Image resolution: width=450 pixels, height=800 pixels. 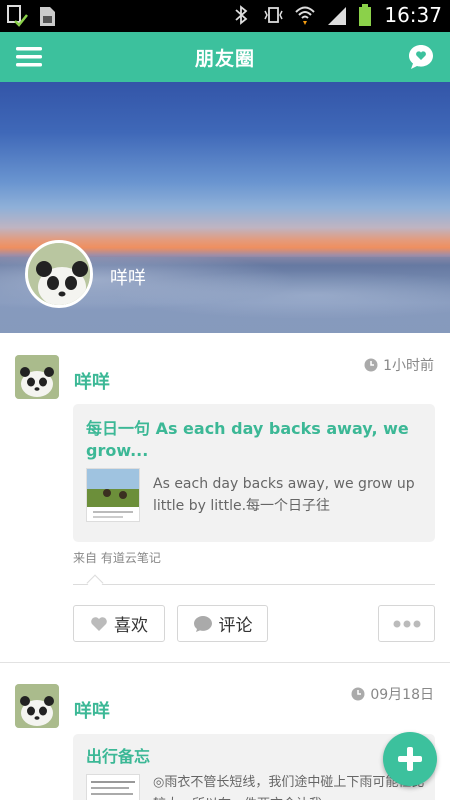 I want to click on post-time-text: 09月18日, so click(x=402, y=695).